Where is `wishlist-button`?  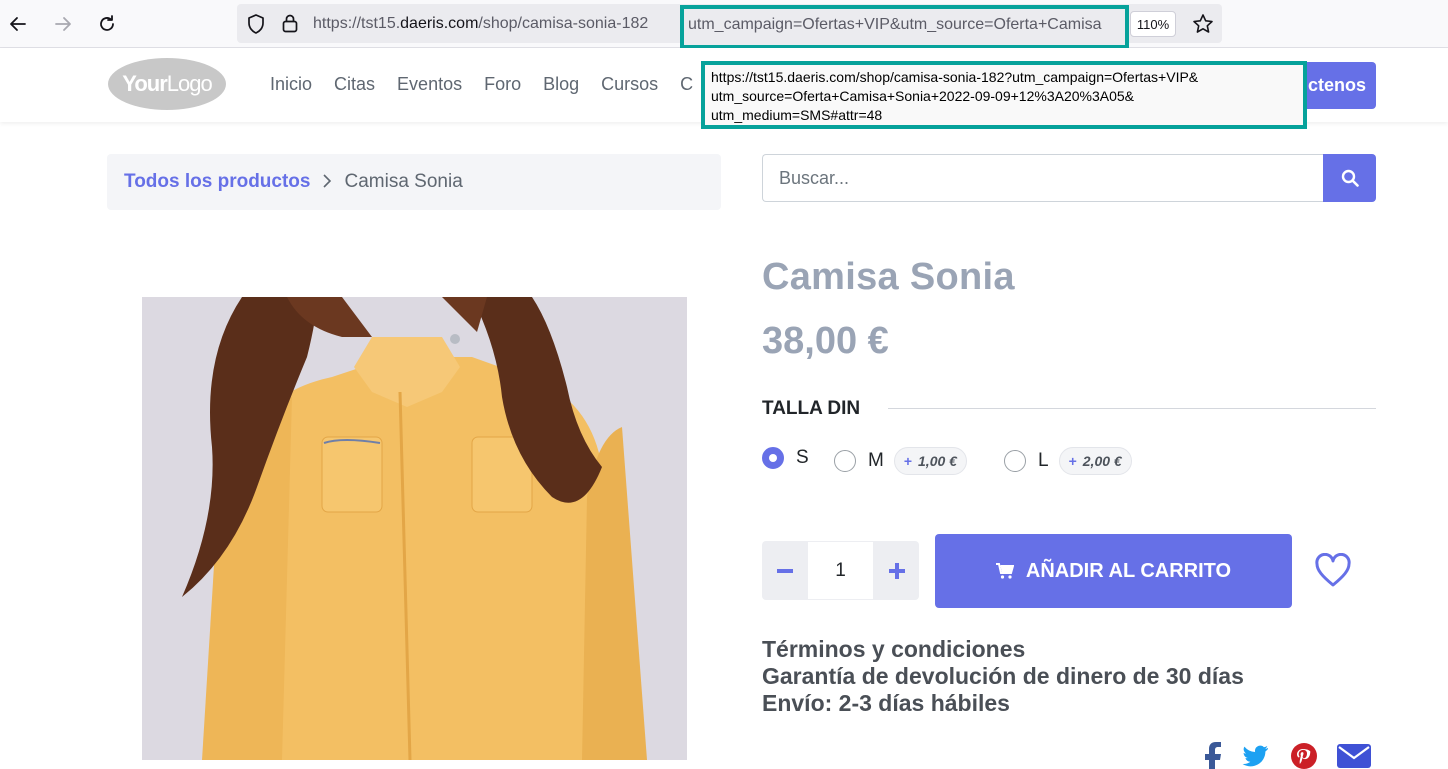
wishlist-button is located at coordinates (1333, 570).